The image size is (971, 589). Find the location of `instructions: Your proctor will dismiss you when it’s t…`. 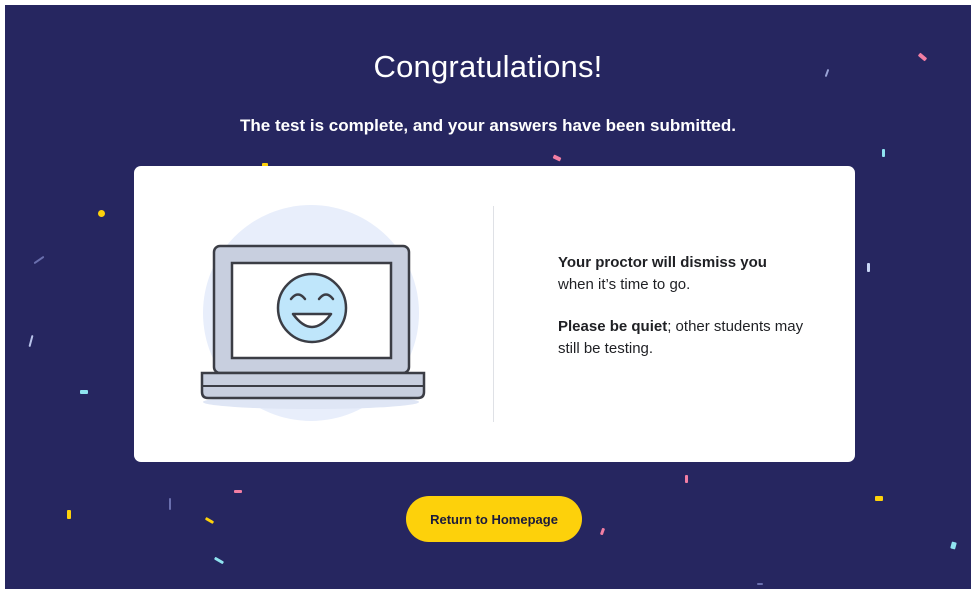

instructions: Your proctor will dismiss you when it’s t… is located at coordinates (688, 316).